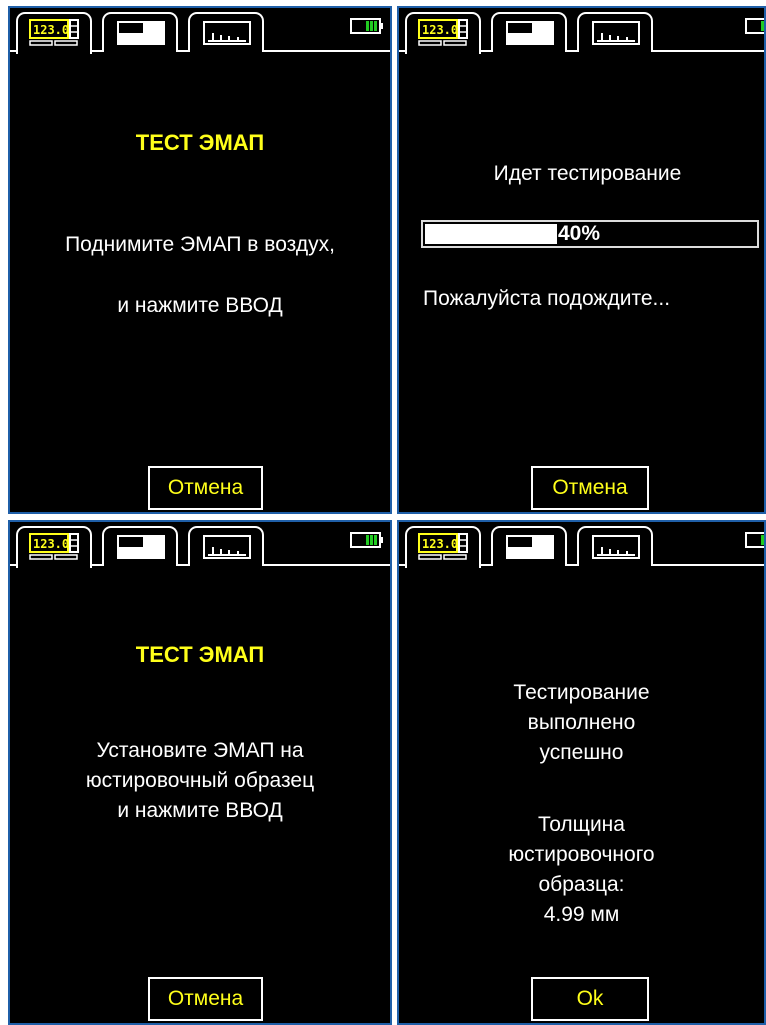  I want to click on result-line: успешно, so click(581, 752).